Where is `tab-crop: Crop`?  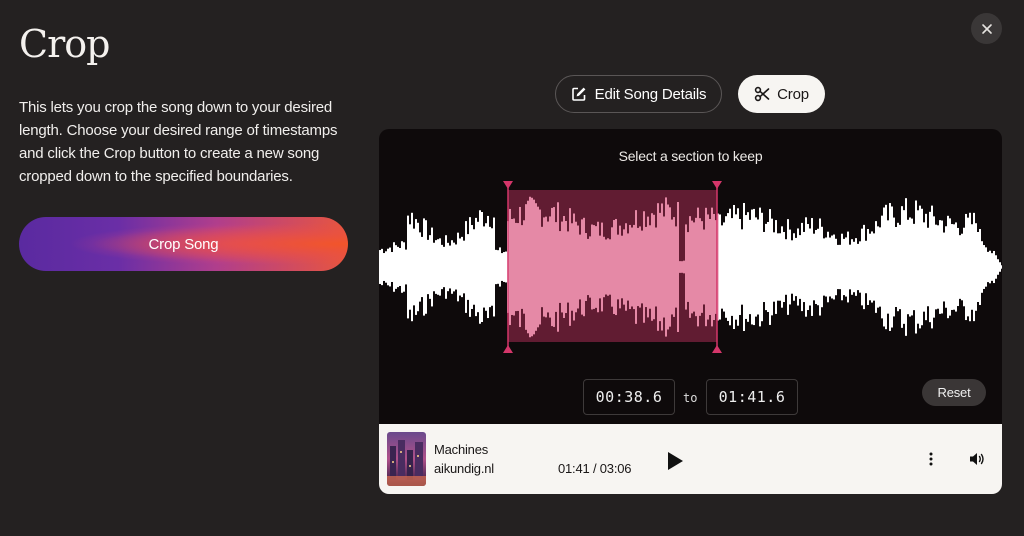 tab-crop: Crop is located at coordinates (781, 94).